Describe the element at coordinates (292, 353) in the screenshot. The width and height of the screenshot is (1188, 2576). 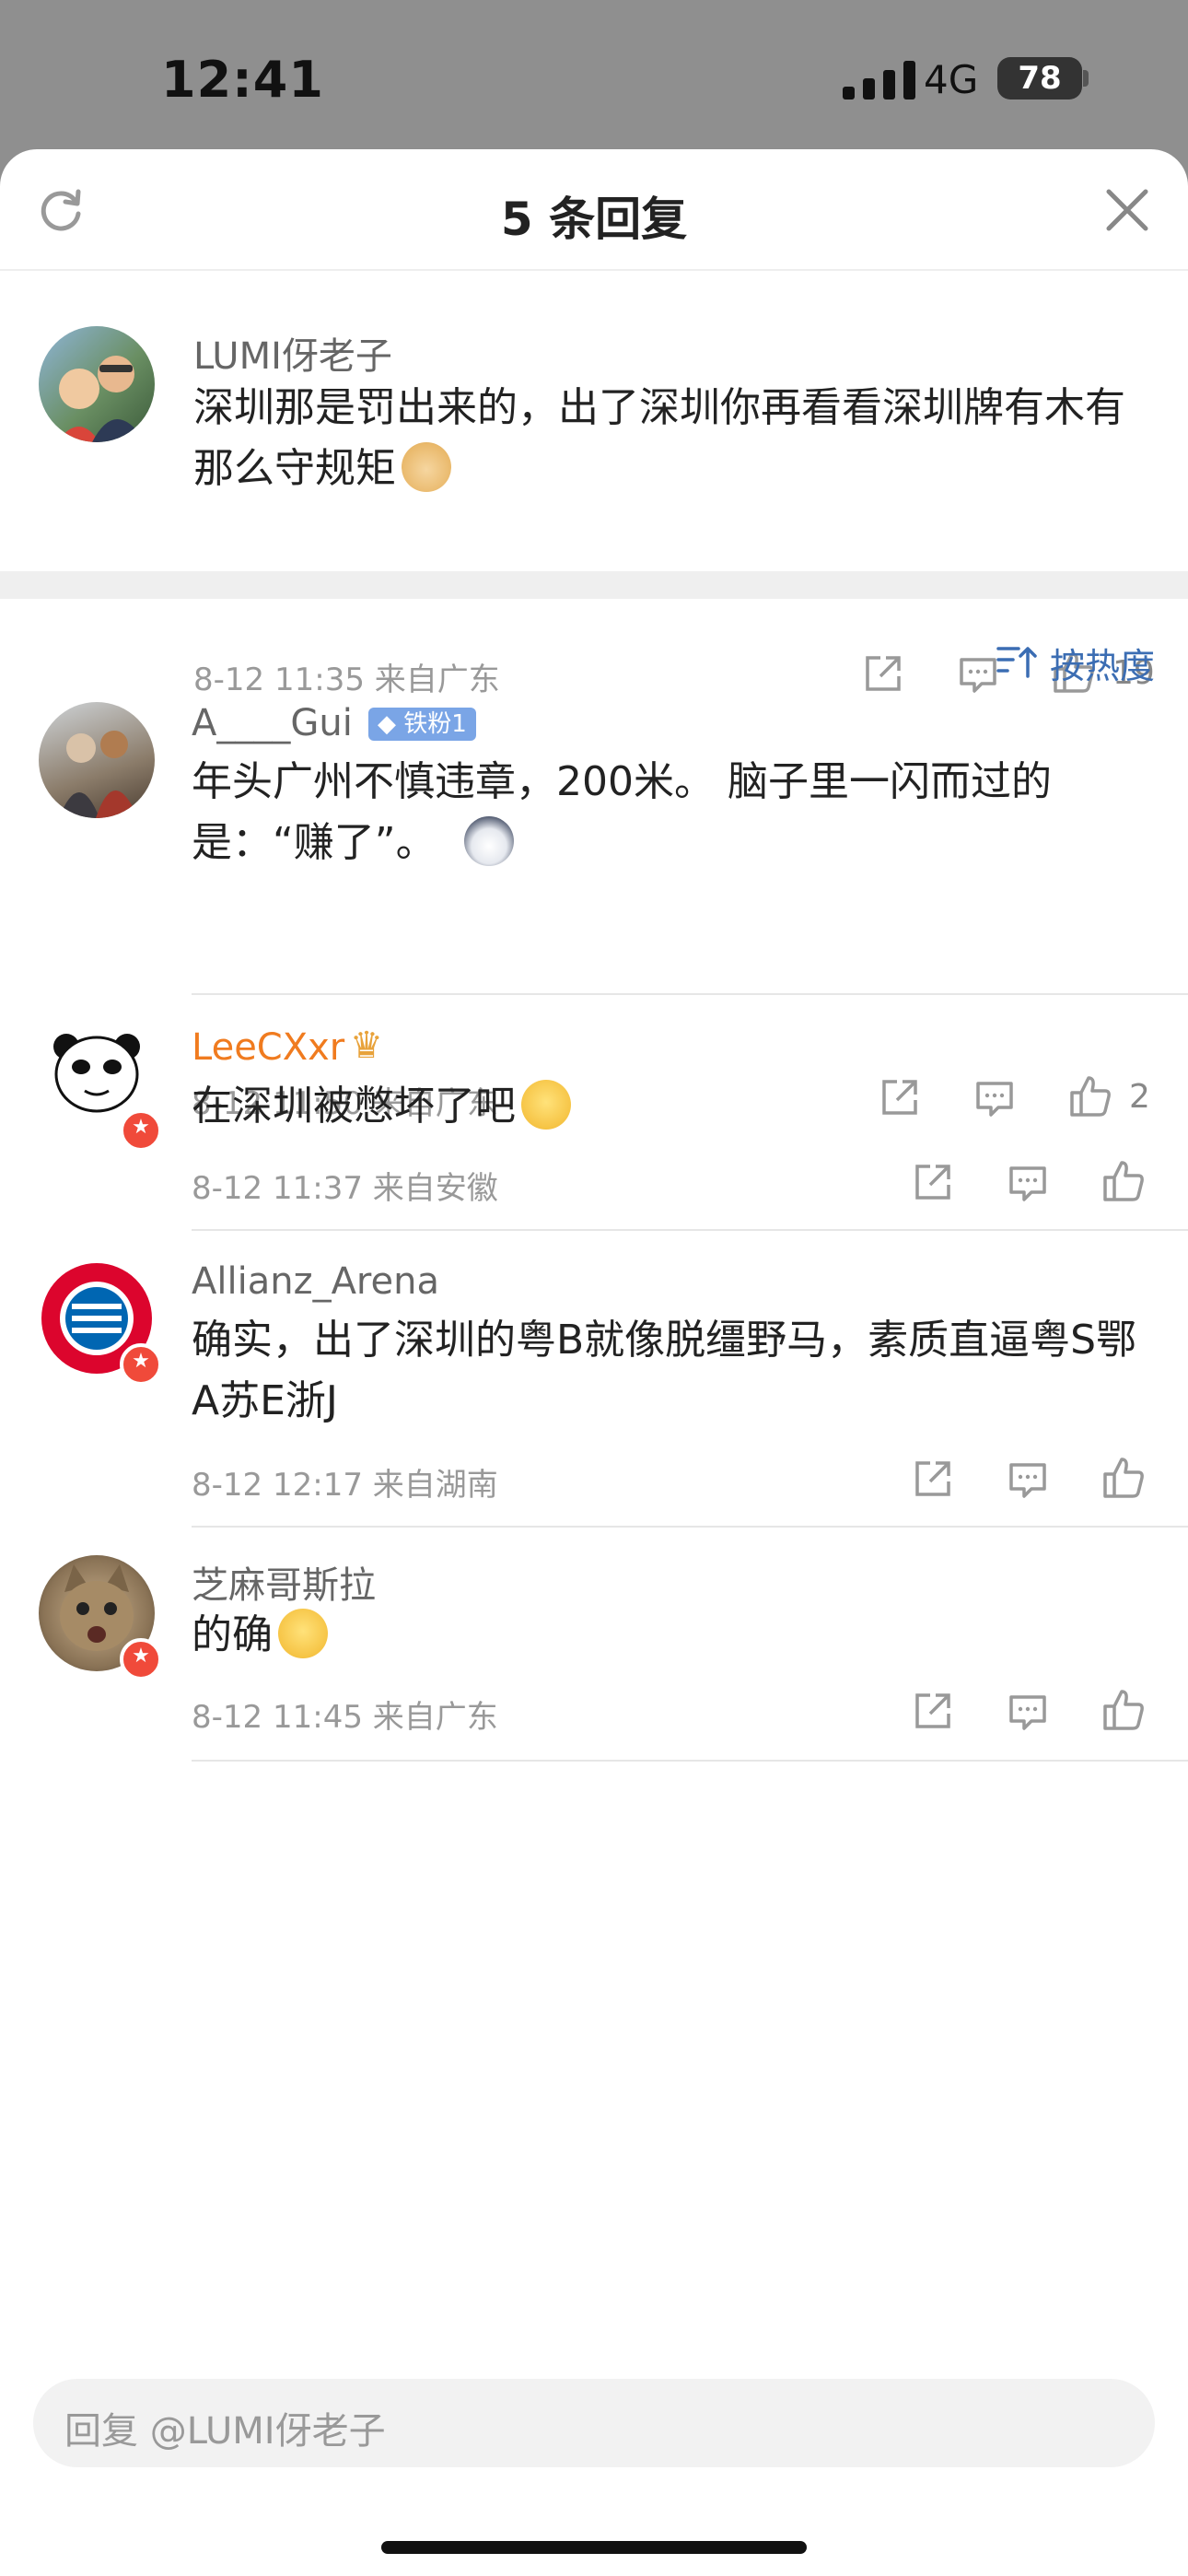
I see `comment-username: LUMI伢老子` at that location.